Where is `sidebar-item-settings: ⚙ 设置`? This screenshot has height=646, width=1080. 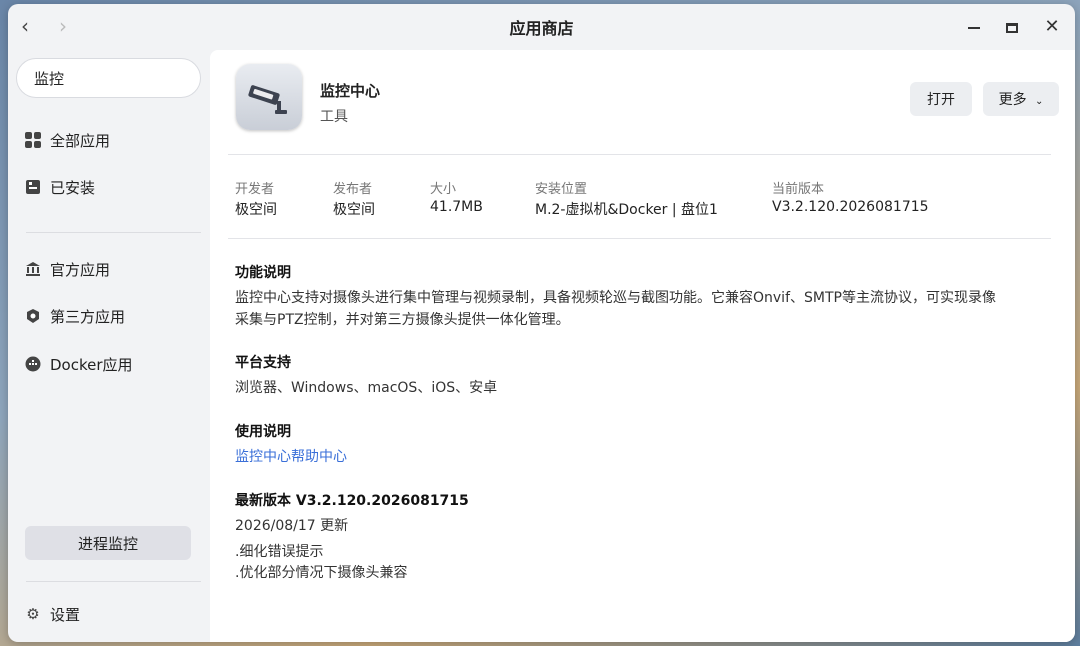
sidebar-item-settings: ⚙ 设置 is located at coordinates (52, 614).